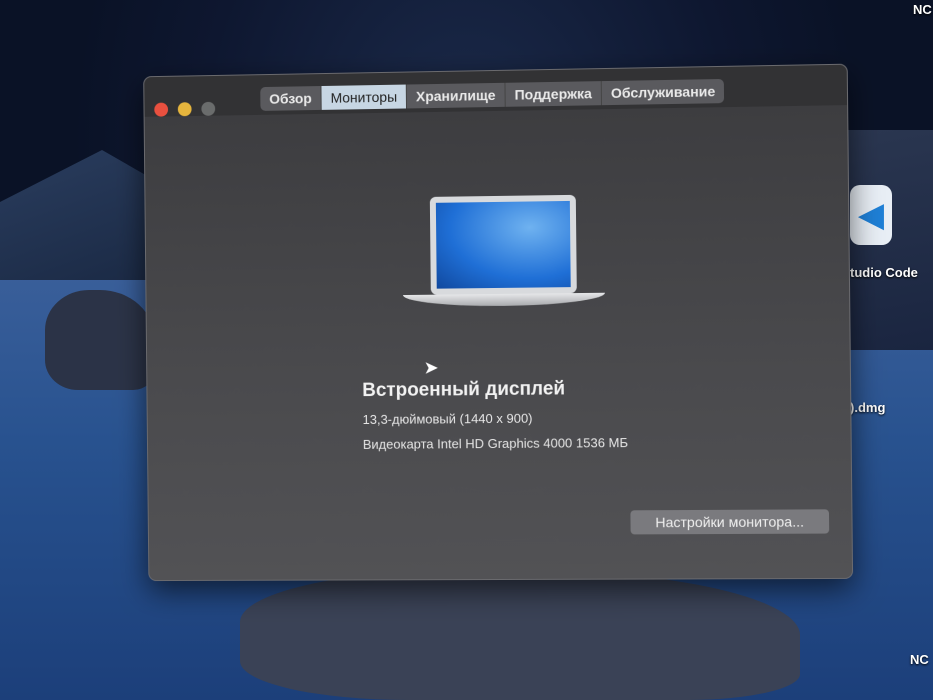  Describe the element at coordinates (871, 215) in the screenshot. I see `vscode-icon: ◀` at that location.